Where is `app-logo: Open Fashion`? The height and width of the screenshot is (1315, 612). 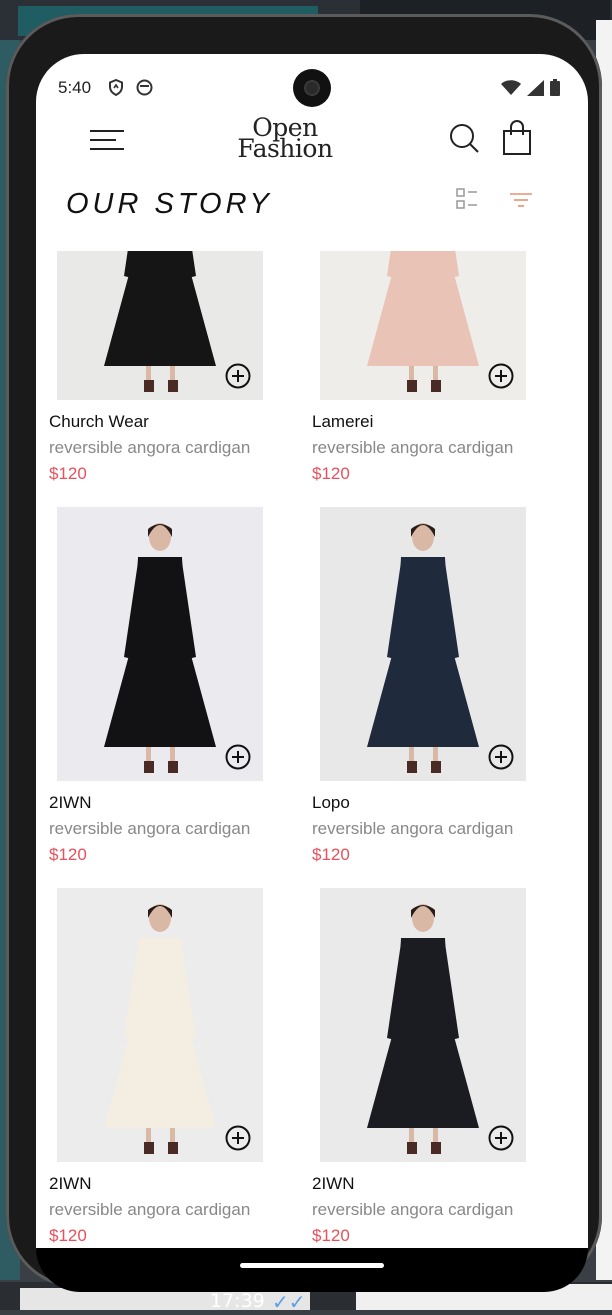 app-logo: Open Fashion is located at coordinates (285, 141).